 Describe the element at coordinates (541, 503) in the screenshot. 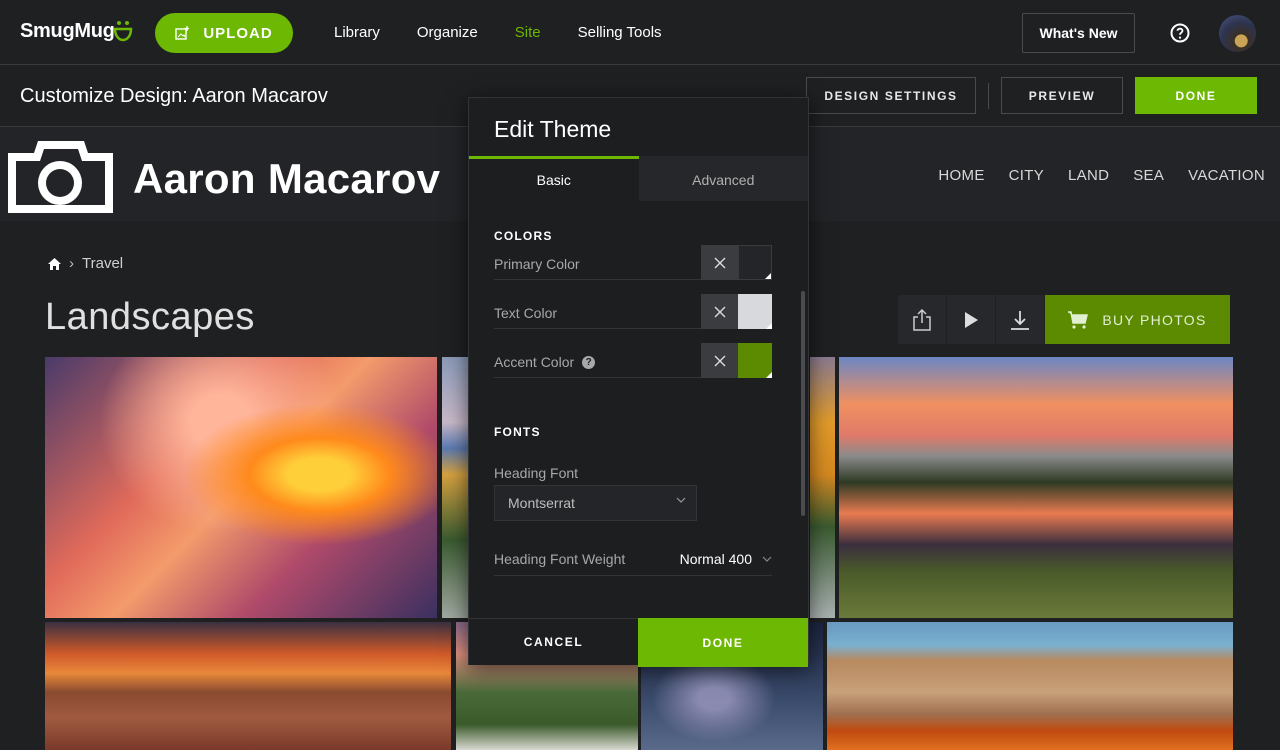

I see `heading-font-value: Montserrat` at that location.